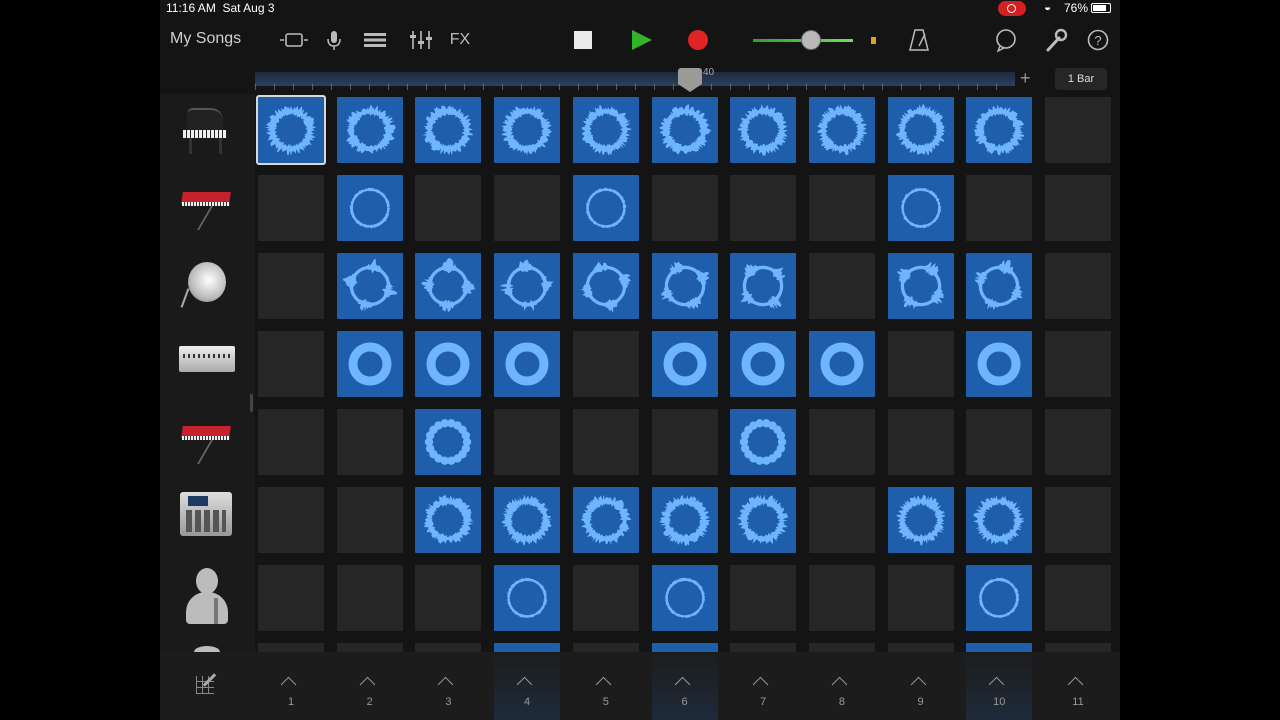 This screenshot has height=720, width=1280. Describe the element at coordinates (1025, 78) in the screenshot. I see `add-section-button: +` at that location.